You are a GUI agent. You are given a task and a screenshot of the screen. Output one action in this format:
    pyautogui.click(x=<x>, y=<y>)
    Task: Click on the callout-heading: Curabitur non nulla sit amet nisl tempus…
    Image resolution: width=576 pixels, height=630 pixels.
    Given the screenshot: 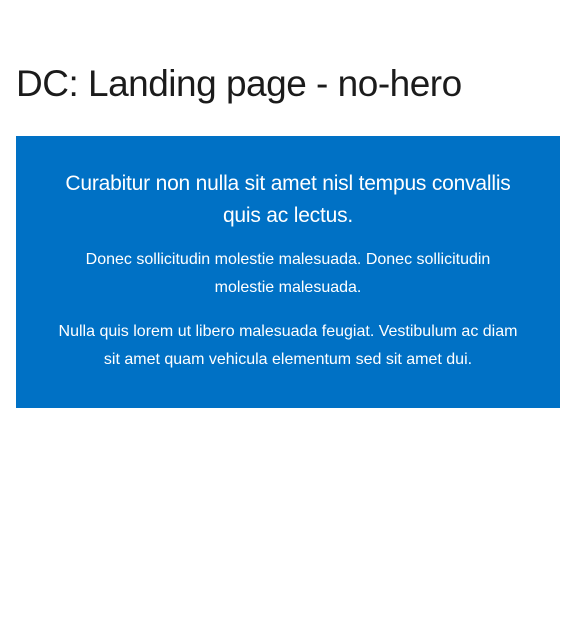 What is the action you would take?
    pyautogui.click(x=288, y=199)
    